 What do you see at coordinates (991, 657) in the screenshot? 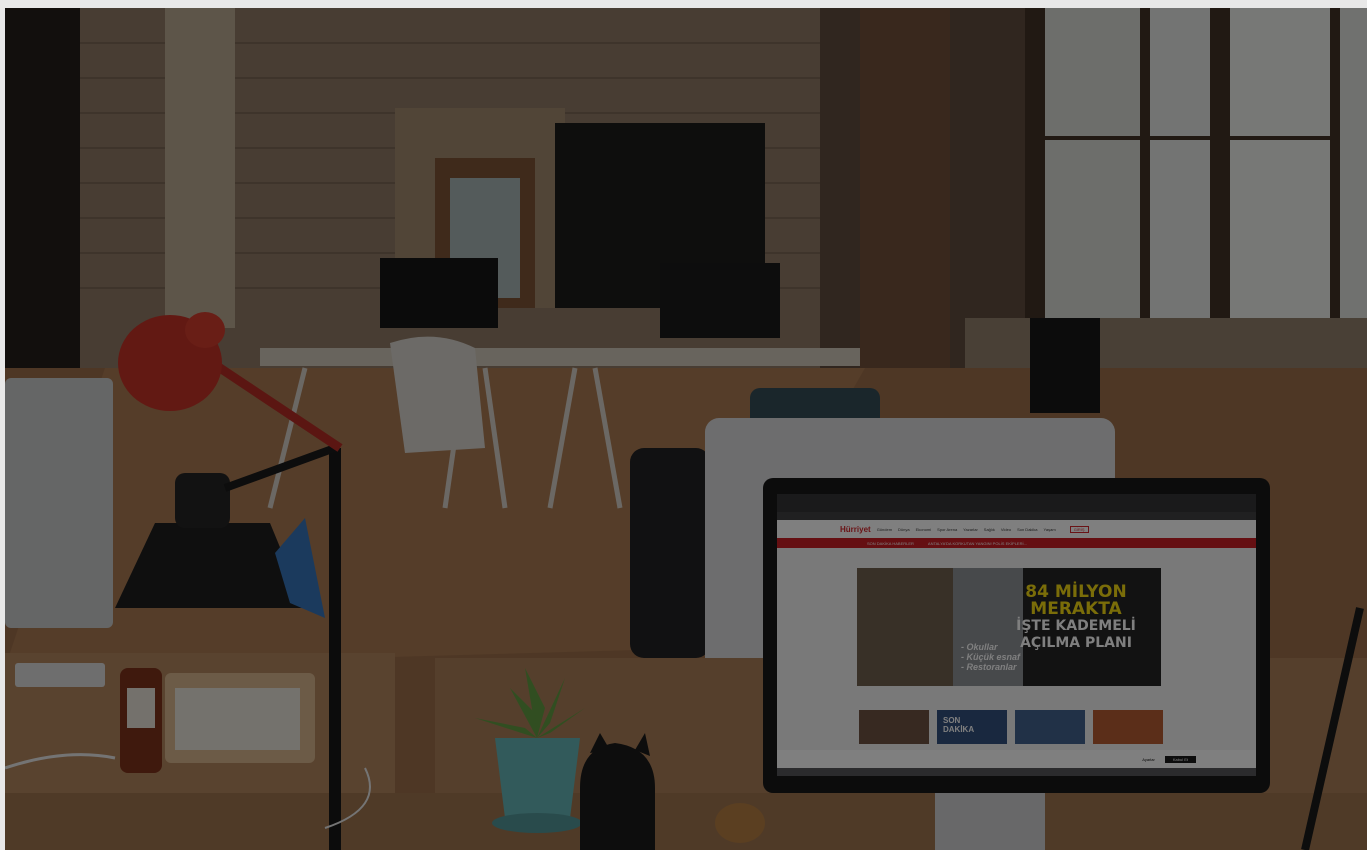
I see `hero-bullet-1: - Küçük esnaf` at bounding box center [991, 657].